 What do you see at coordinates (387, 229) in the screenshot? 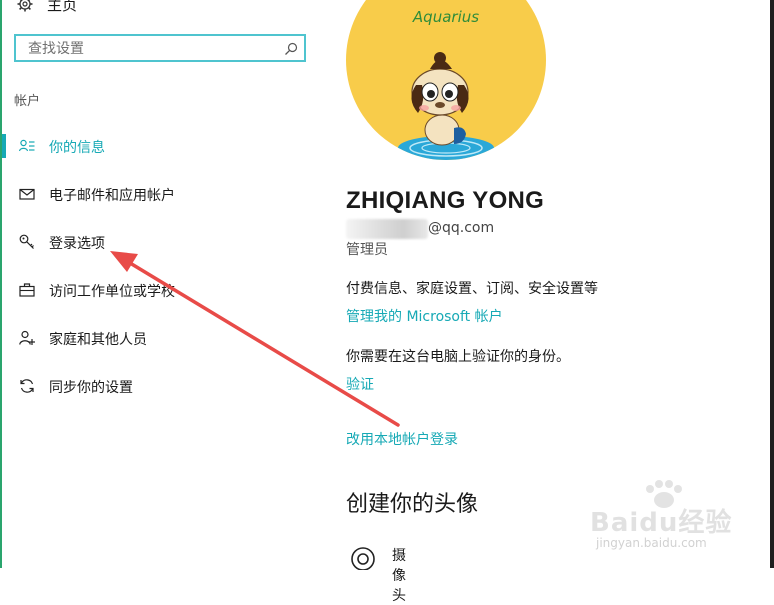
I see `email-redaction-blur` at bounding box center [387, 229].